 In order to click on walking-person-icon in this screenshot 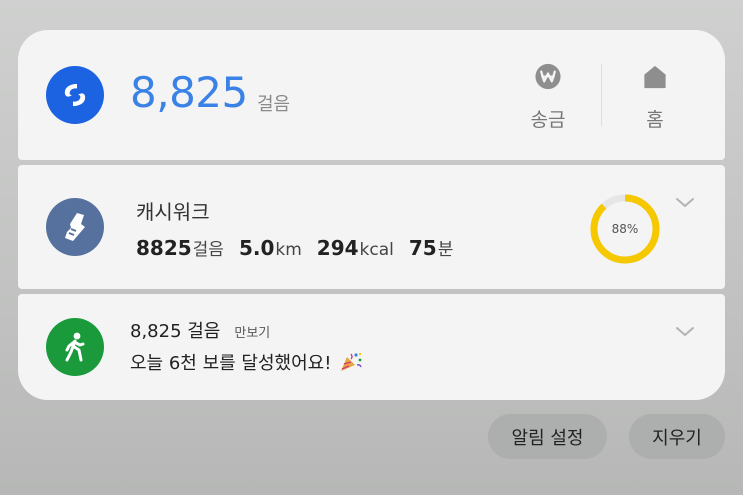, I will do `click(75, 347)`.